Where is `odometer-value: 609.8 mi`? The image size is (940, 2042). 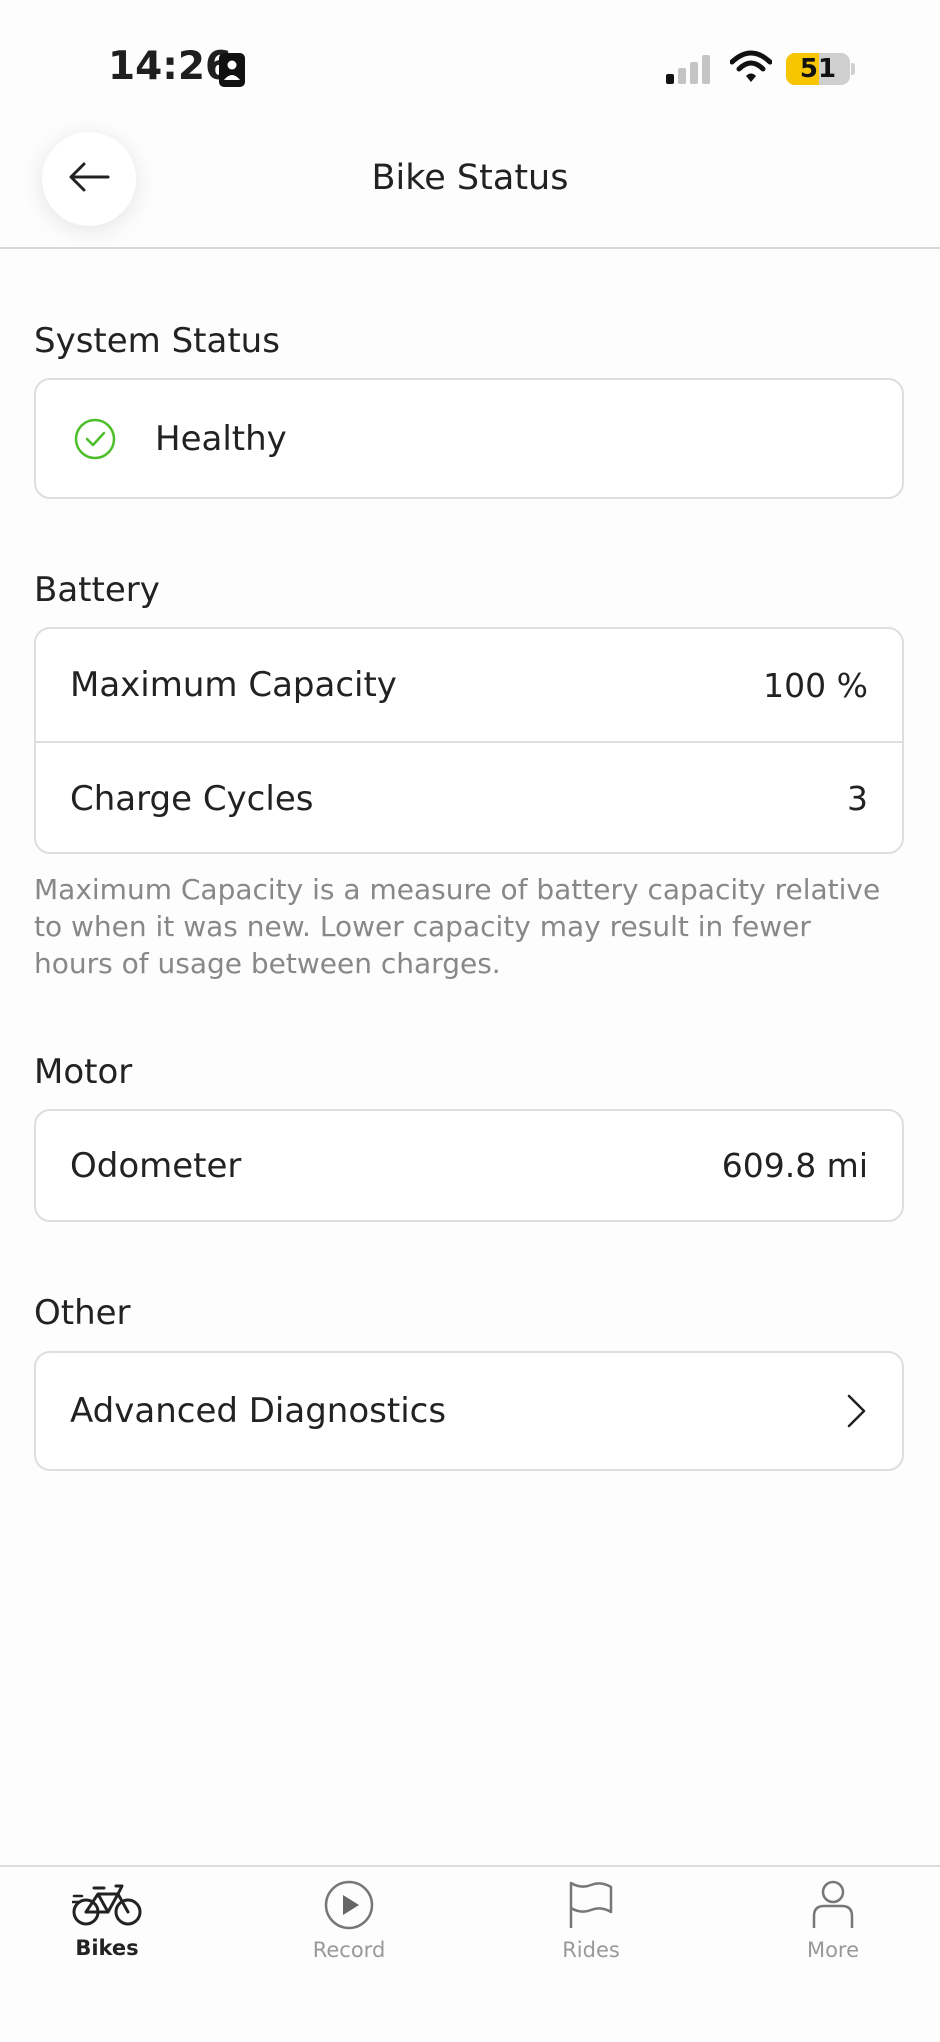 odometer-value: 609.8 mi is located at coordinates (794, 1165).